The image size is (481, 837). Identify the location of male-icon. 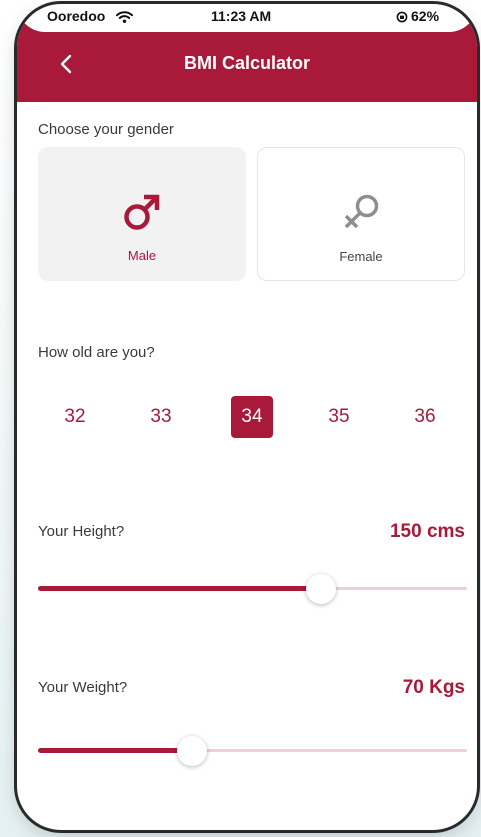
(142, 212).